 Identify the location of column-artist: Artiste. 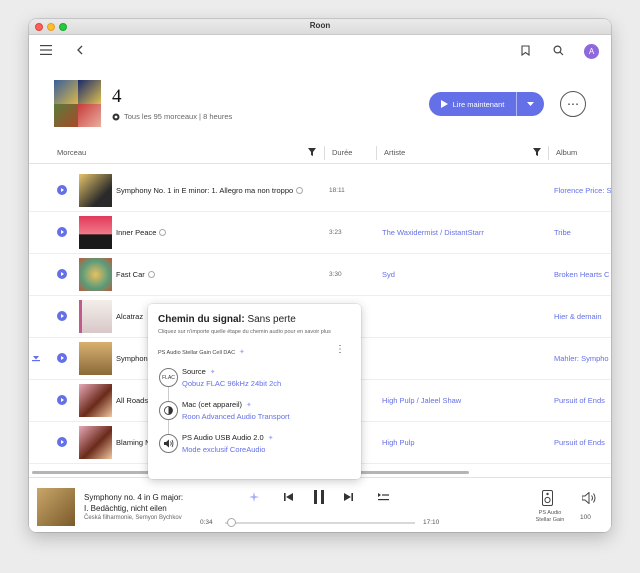
(394, 152).